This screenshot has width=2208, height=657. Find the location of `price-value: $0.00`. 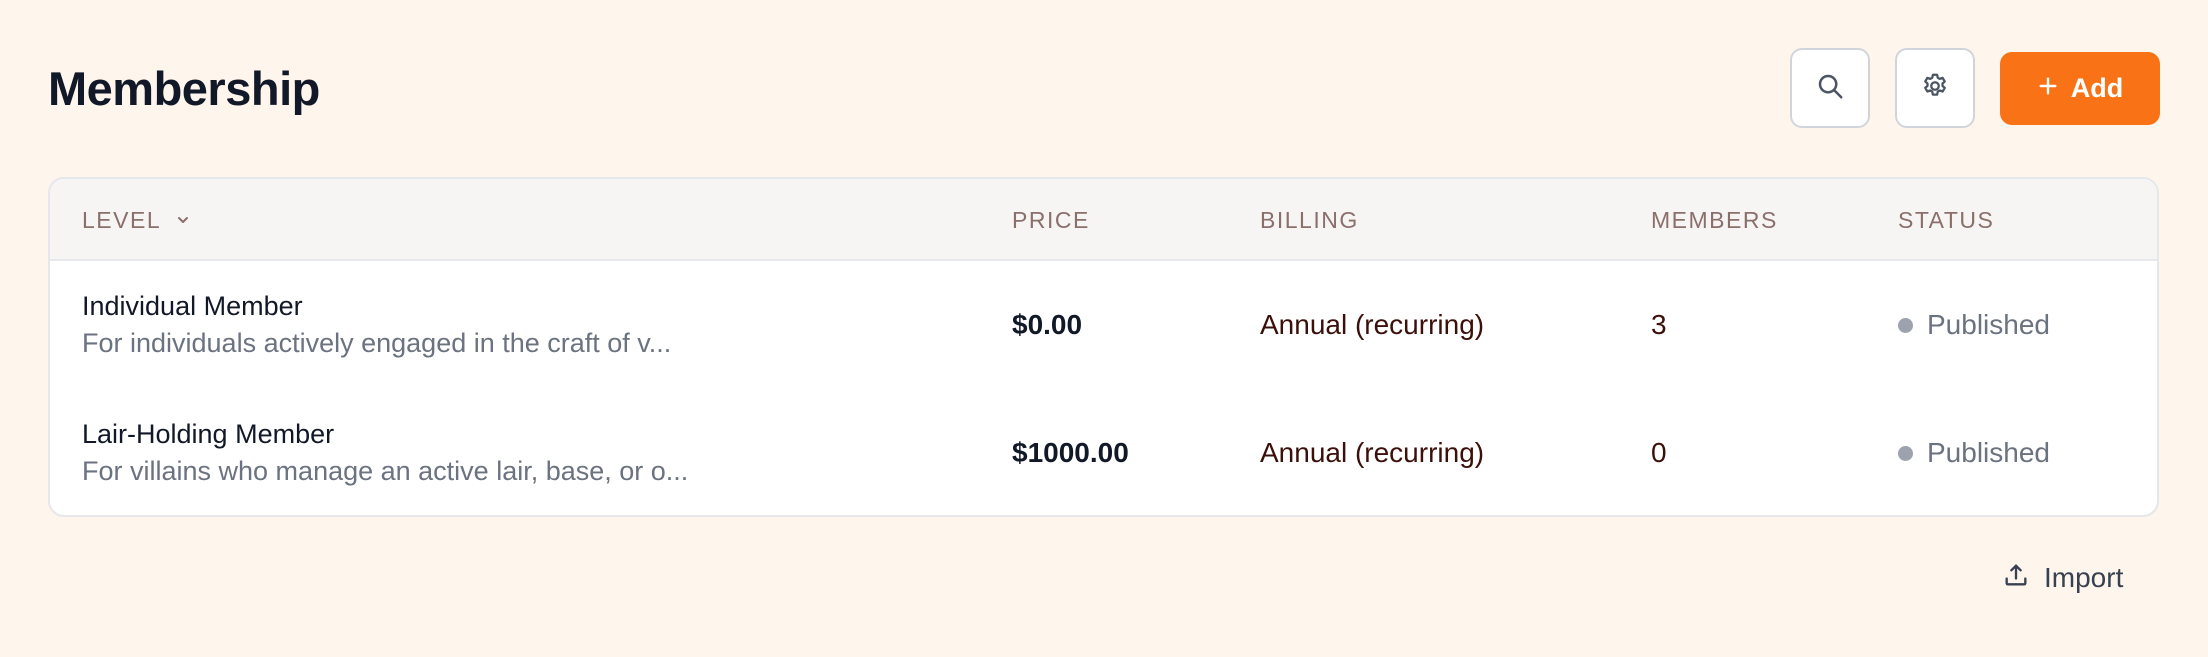

price-value: $0.00 is located at coordinates (1047, 324).